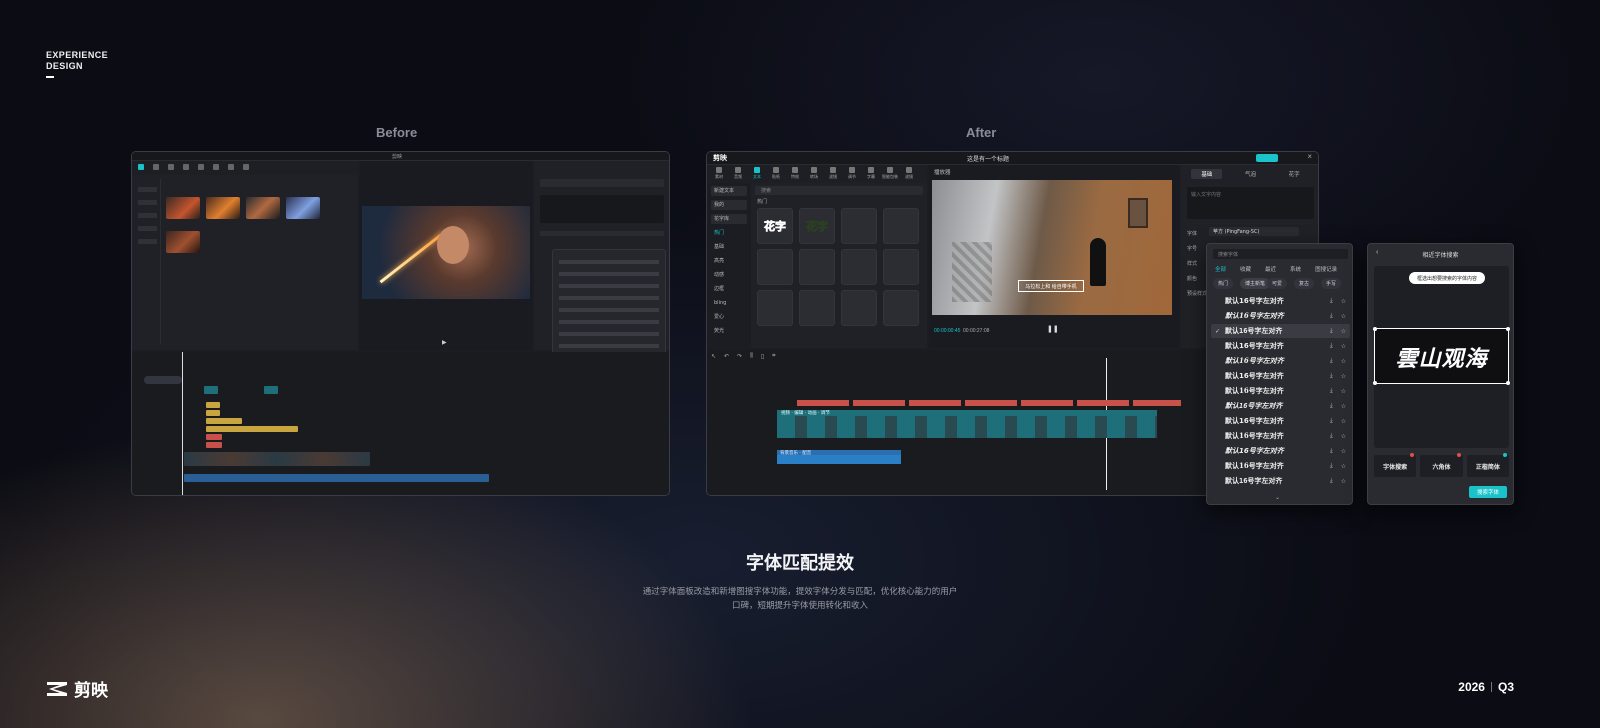  What do you see at coordinates (839, 457) in the screenshot?
I see `after-audio-track: 背景音乐 · 配音` at bounding box center [839, 457].